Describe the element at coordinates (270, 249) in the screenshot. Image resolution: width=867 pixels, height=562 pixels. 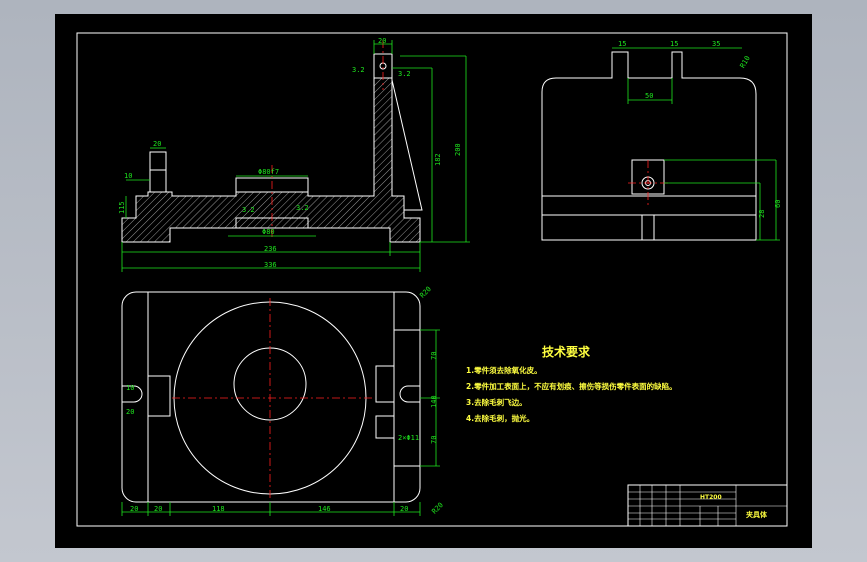
I see `dim-236: 236` at that location.